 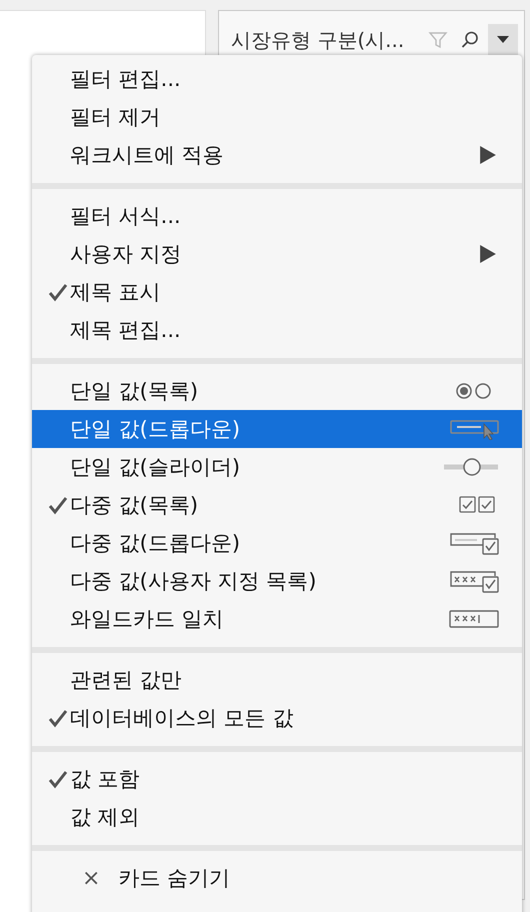 What do you see at coordinates (147, 155) in the screenshot?
I see `menu-item-label: 워크시트에 적용` at bounding box center [147, 155].